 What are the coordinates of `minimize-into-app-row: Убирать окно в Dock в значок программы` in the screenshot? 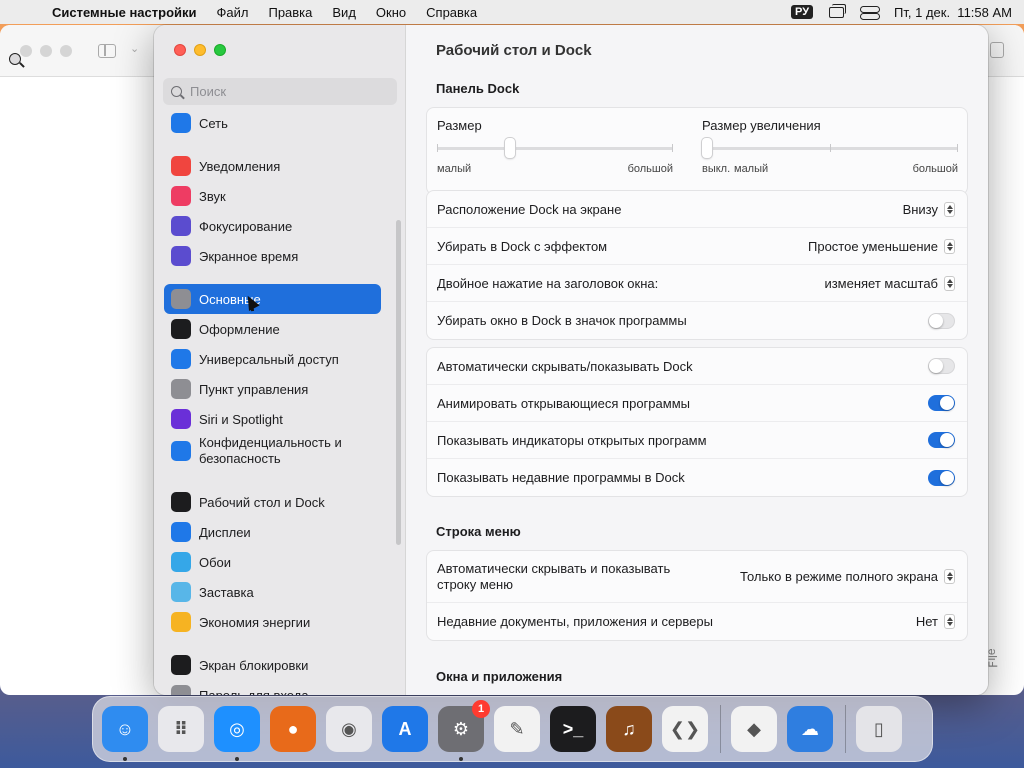 It's located at (697, 320).